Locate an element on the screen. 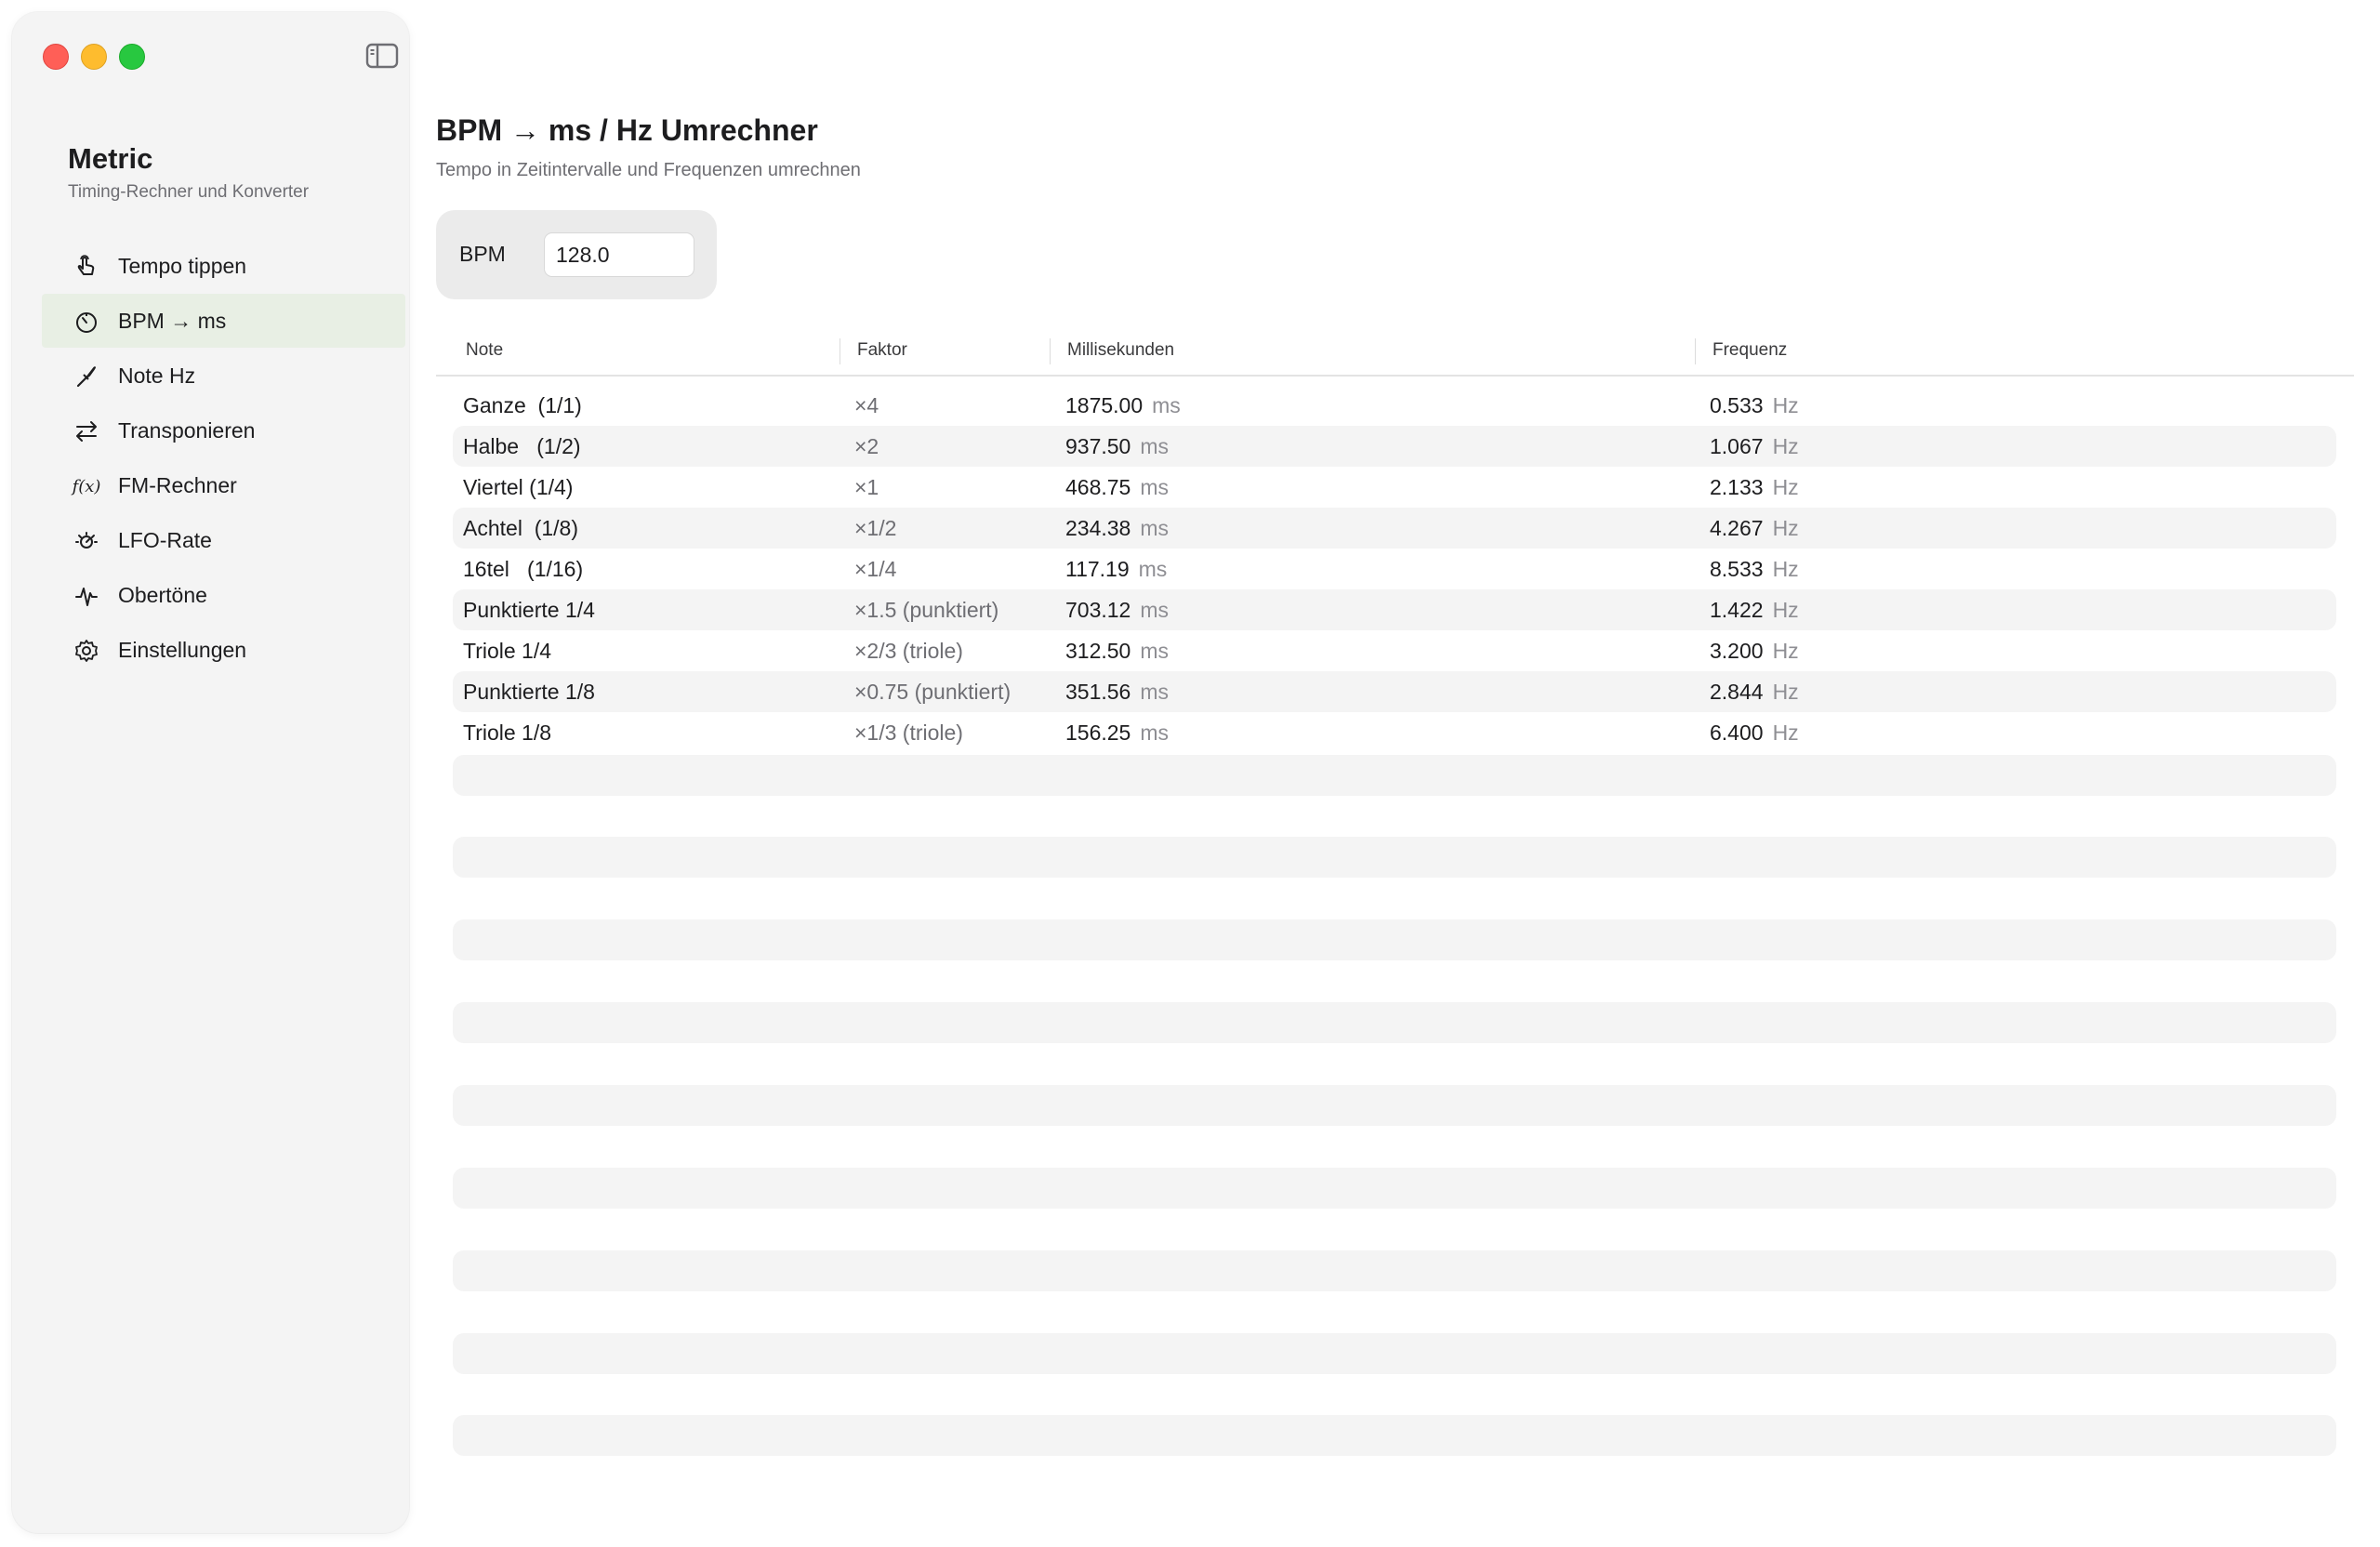 This screenshot has width=2380, height=1547. ms-cell: 937.50 ms is located at coordinates (1117, 446).